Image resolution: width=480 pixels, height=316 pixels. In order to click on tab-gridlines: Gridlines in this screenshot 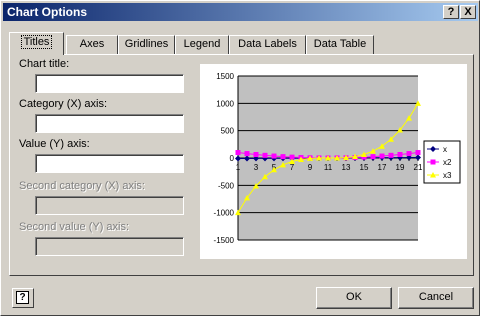, I will do `click(146, 44)`.